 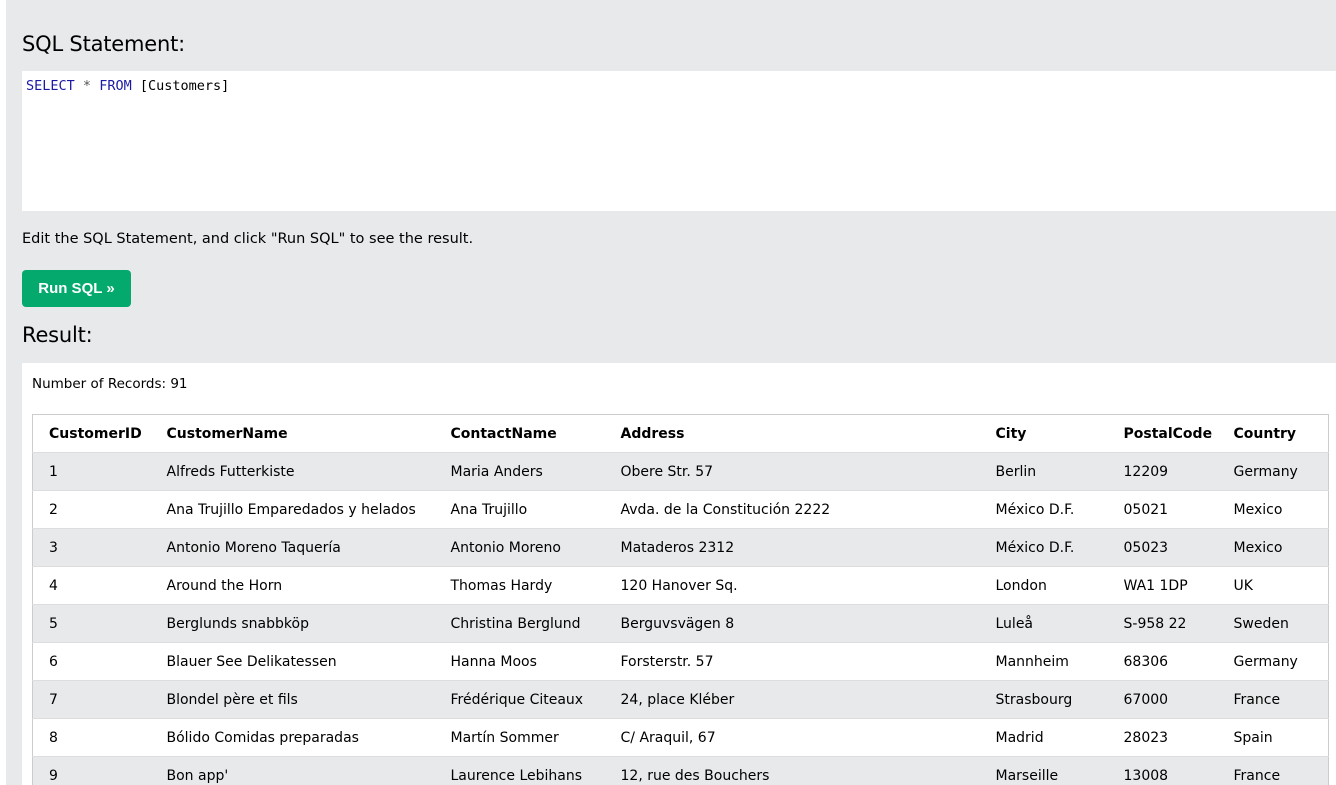 What do you see at coordinates (91, 509) in the screenshot?
I see `table-cell: 2` at bounding box center [91, 509].